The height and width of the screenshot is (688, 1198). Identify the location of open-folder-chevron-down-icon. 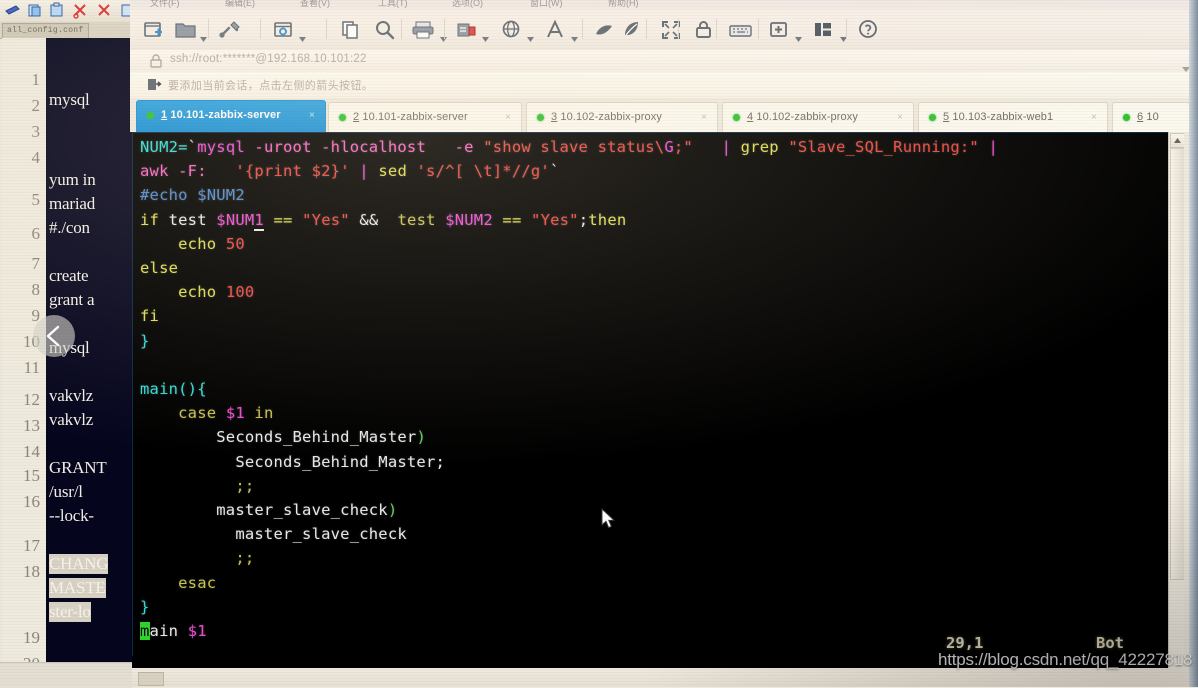
(203, 35).